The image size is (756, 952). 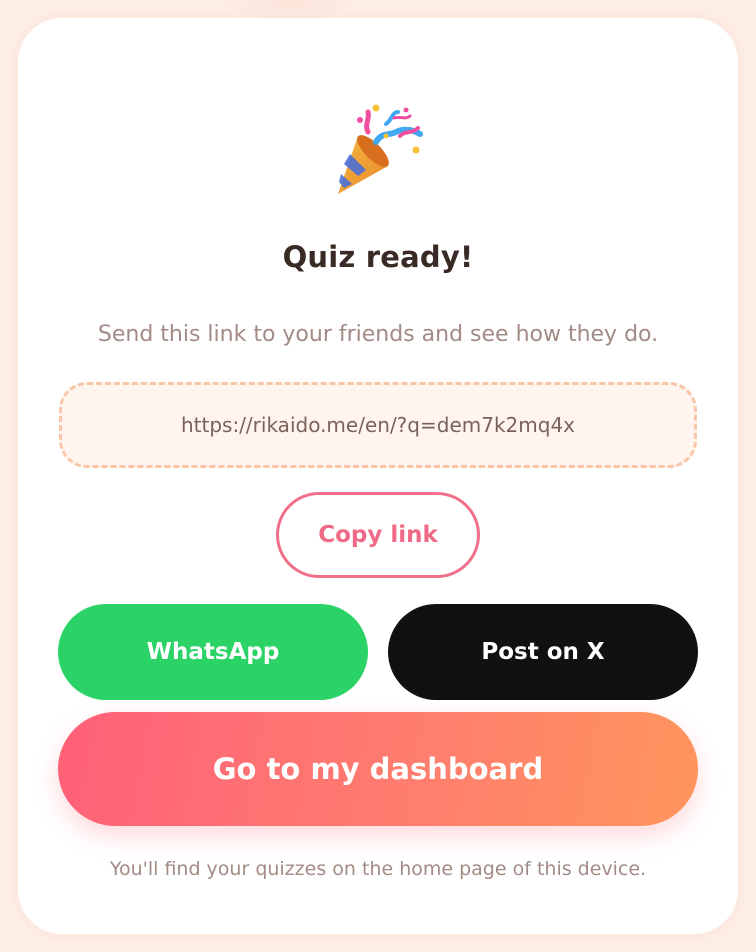 What do you see at coordinates (213, 652) in the screenshot?
I see `whatsapp-share-button: WhatsApp` at bounding box center [213, 652].